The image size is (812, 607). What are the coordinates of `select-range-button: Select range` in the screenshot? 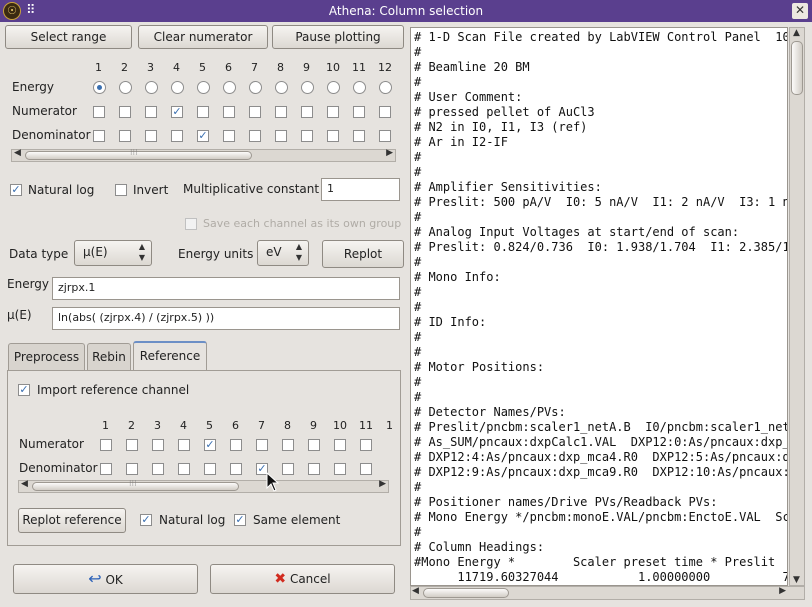 It's located at (68, 37).